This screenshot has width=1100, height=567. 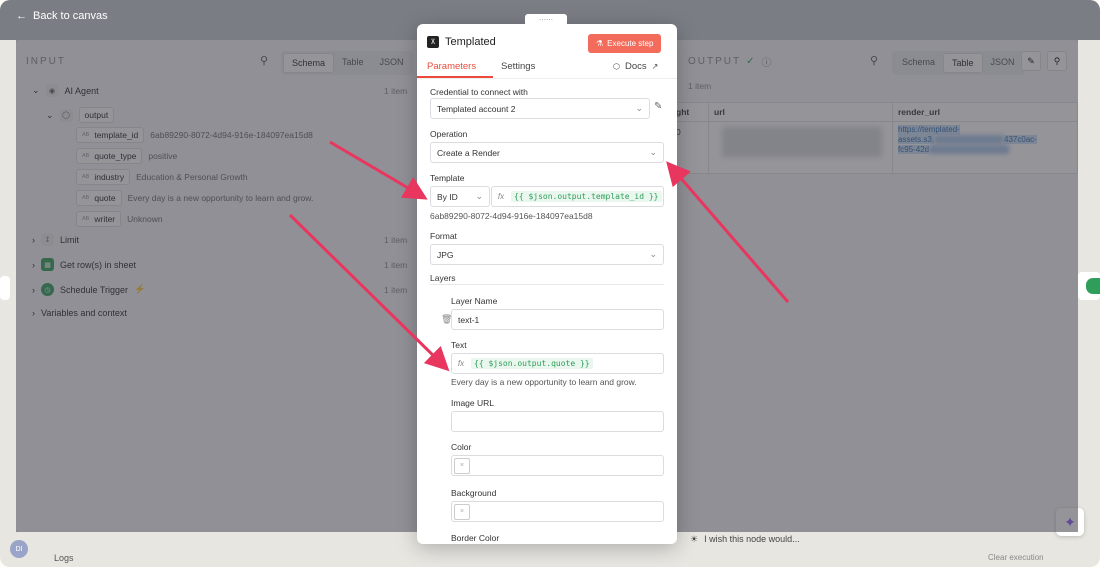 I want to click on arrow-to-template, so click(x=378, y=170).